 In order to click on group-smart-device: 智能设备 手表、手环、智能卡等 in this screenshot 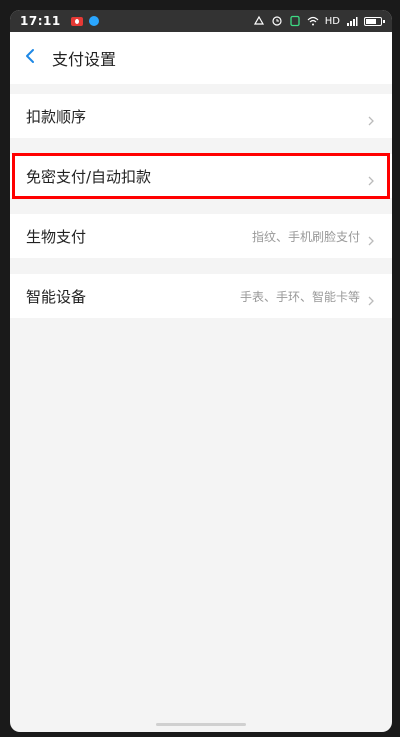, I will do `click(201, 296)`.